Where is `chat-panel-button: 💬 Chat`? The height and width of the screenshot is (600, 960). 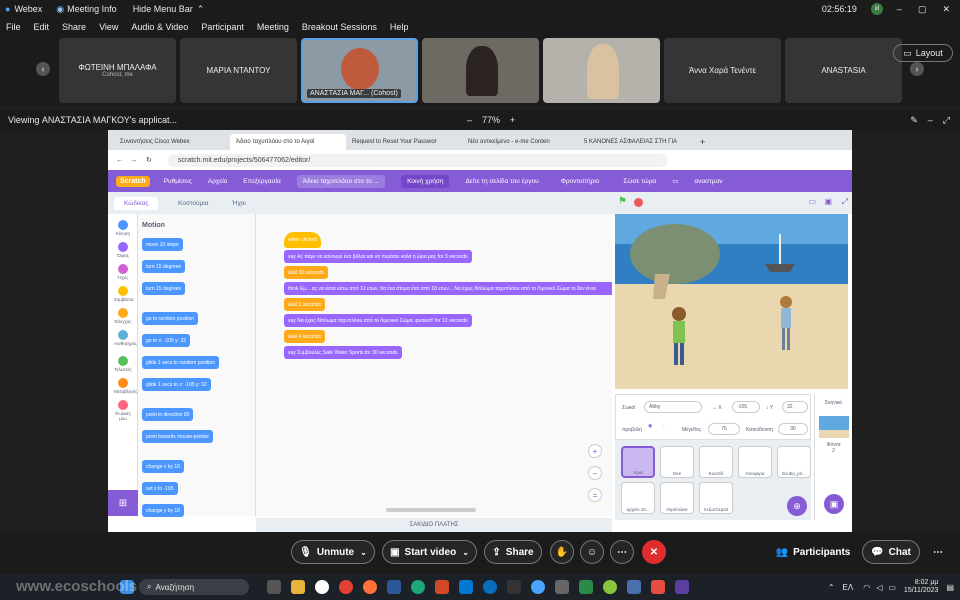
chat-panel-button: 💬 Chat is located at coordinates (891, 552).